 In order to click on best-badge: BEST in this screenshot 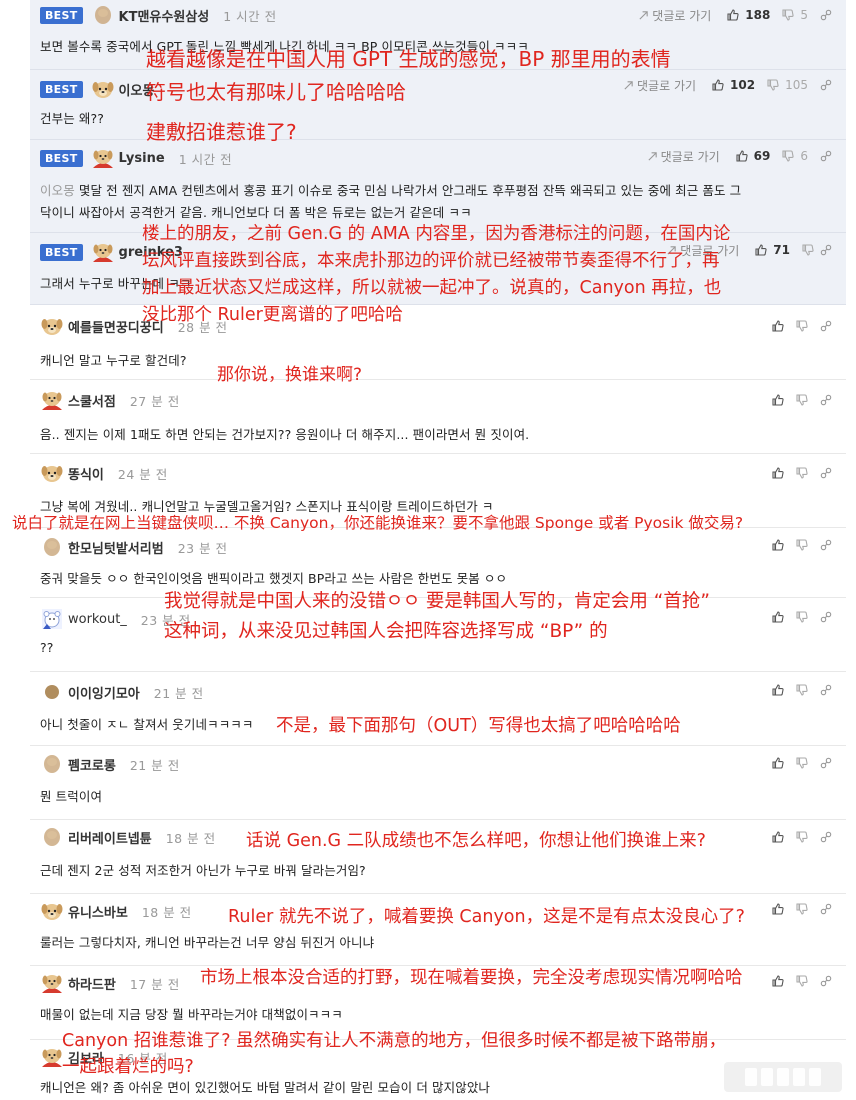, I will do `click(61, 89)`.